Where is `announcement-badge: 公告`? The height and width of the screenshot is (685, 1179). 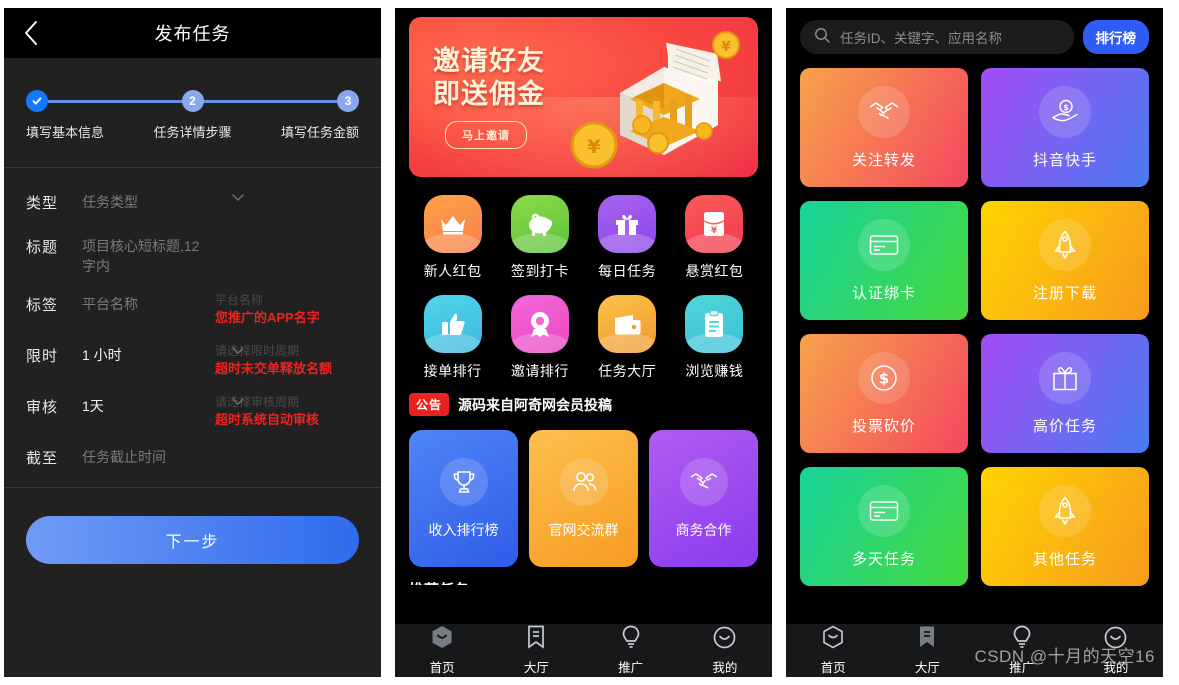
announcement-badge: 公告 is located at coordinates (429, 404).